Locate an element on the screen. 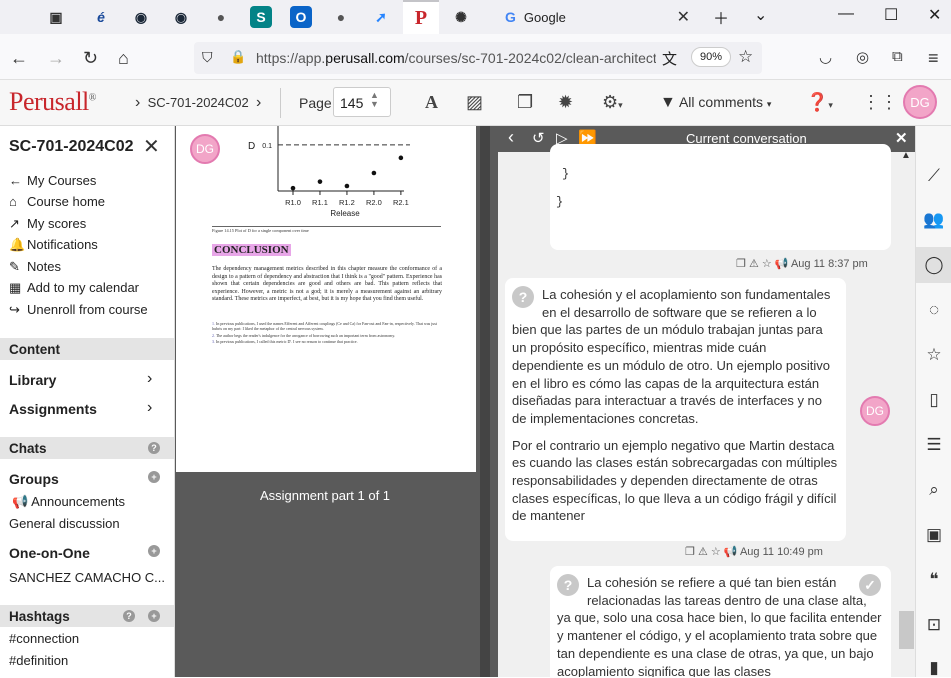  inbox-icon: ⊡ is located at coordinates (933, 625).